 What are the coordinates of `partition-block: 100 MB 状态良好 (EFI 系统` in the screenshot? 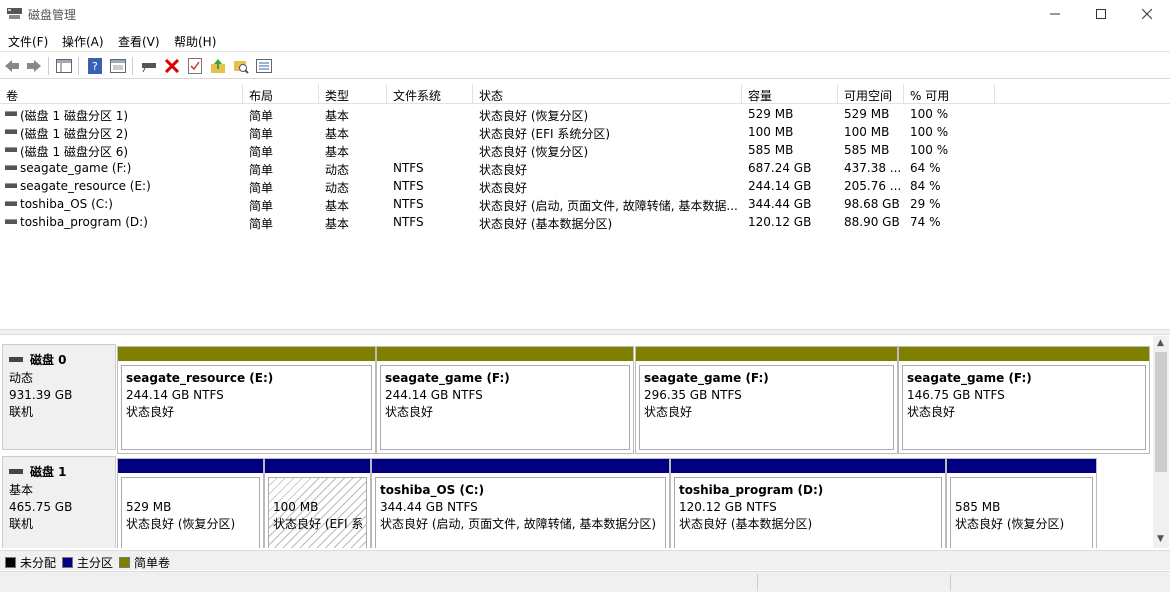 It's located at (317, 503).